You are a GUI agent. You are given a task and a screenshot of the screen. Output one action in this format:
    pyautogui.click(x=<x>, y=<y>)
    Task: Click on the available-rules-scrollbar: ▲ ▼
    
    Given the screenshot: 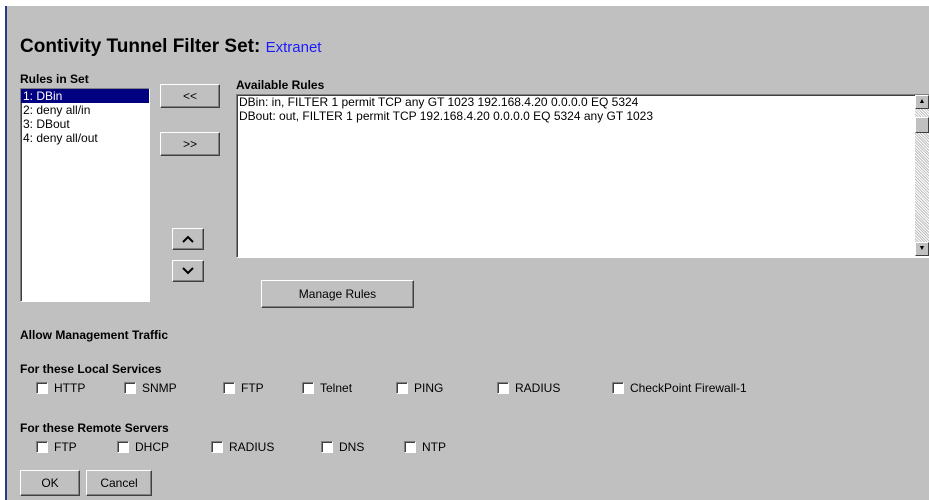 What is the action you would take?
    pyautogui.click(x=922, y=175)
    